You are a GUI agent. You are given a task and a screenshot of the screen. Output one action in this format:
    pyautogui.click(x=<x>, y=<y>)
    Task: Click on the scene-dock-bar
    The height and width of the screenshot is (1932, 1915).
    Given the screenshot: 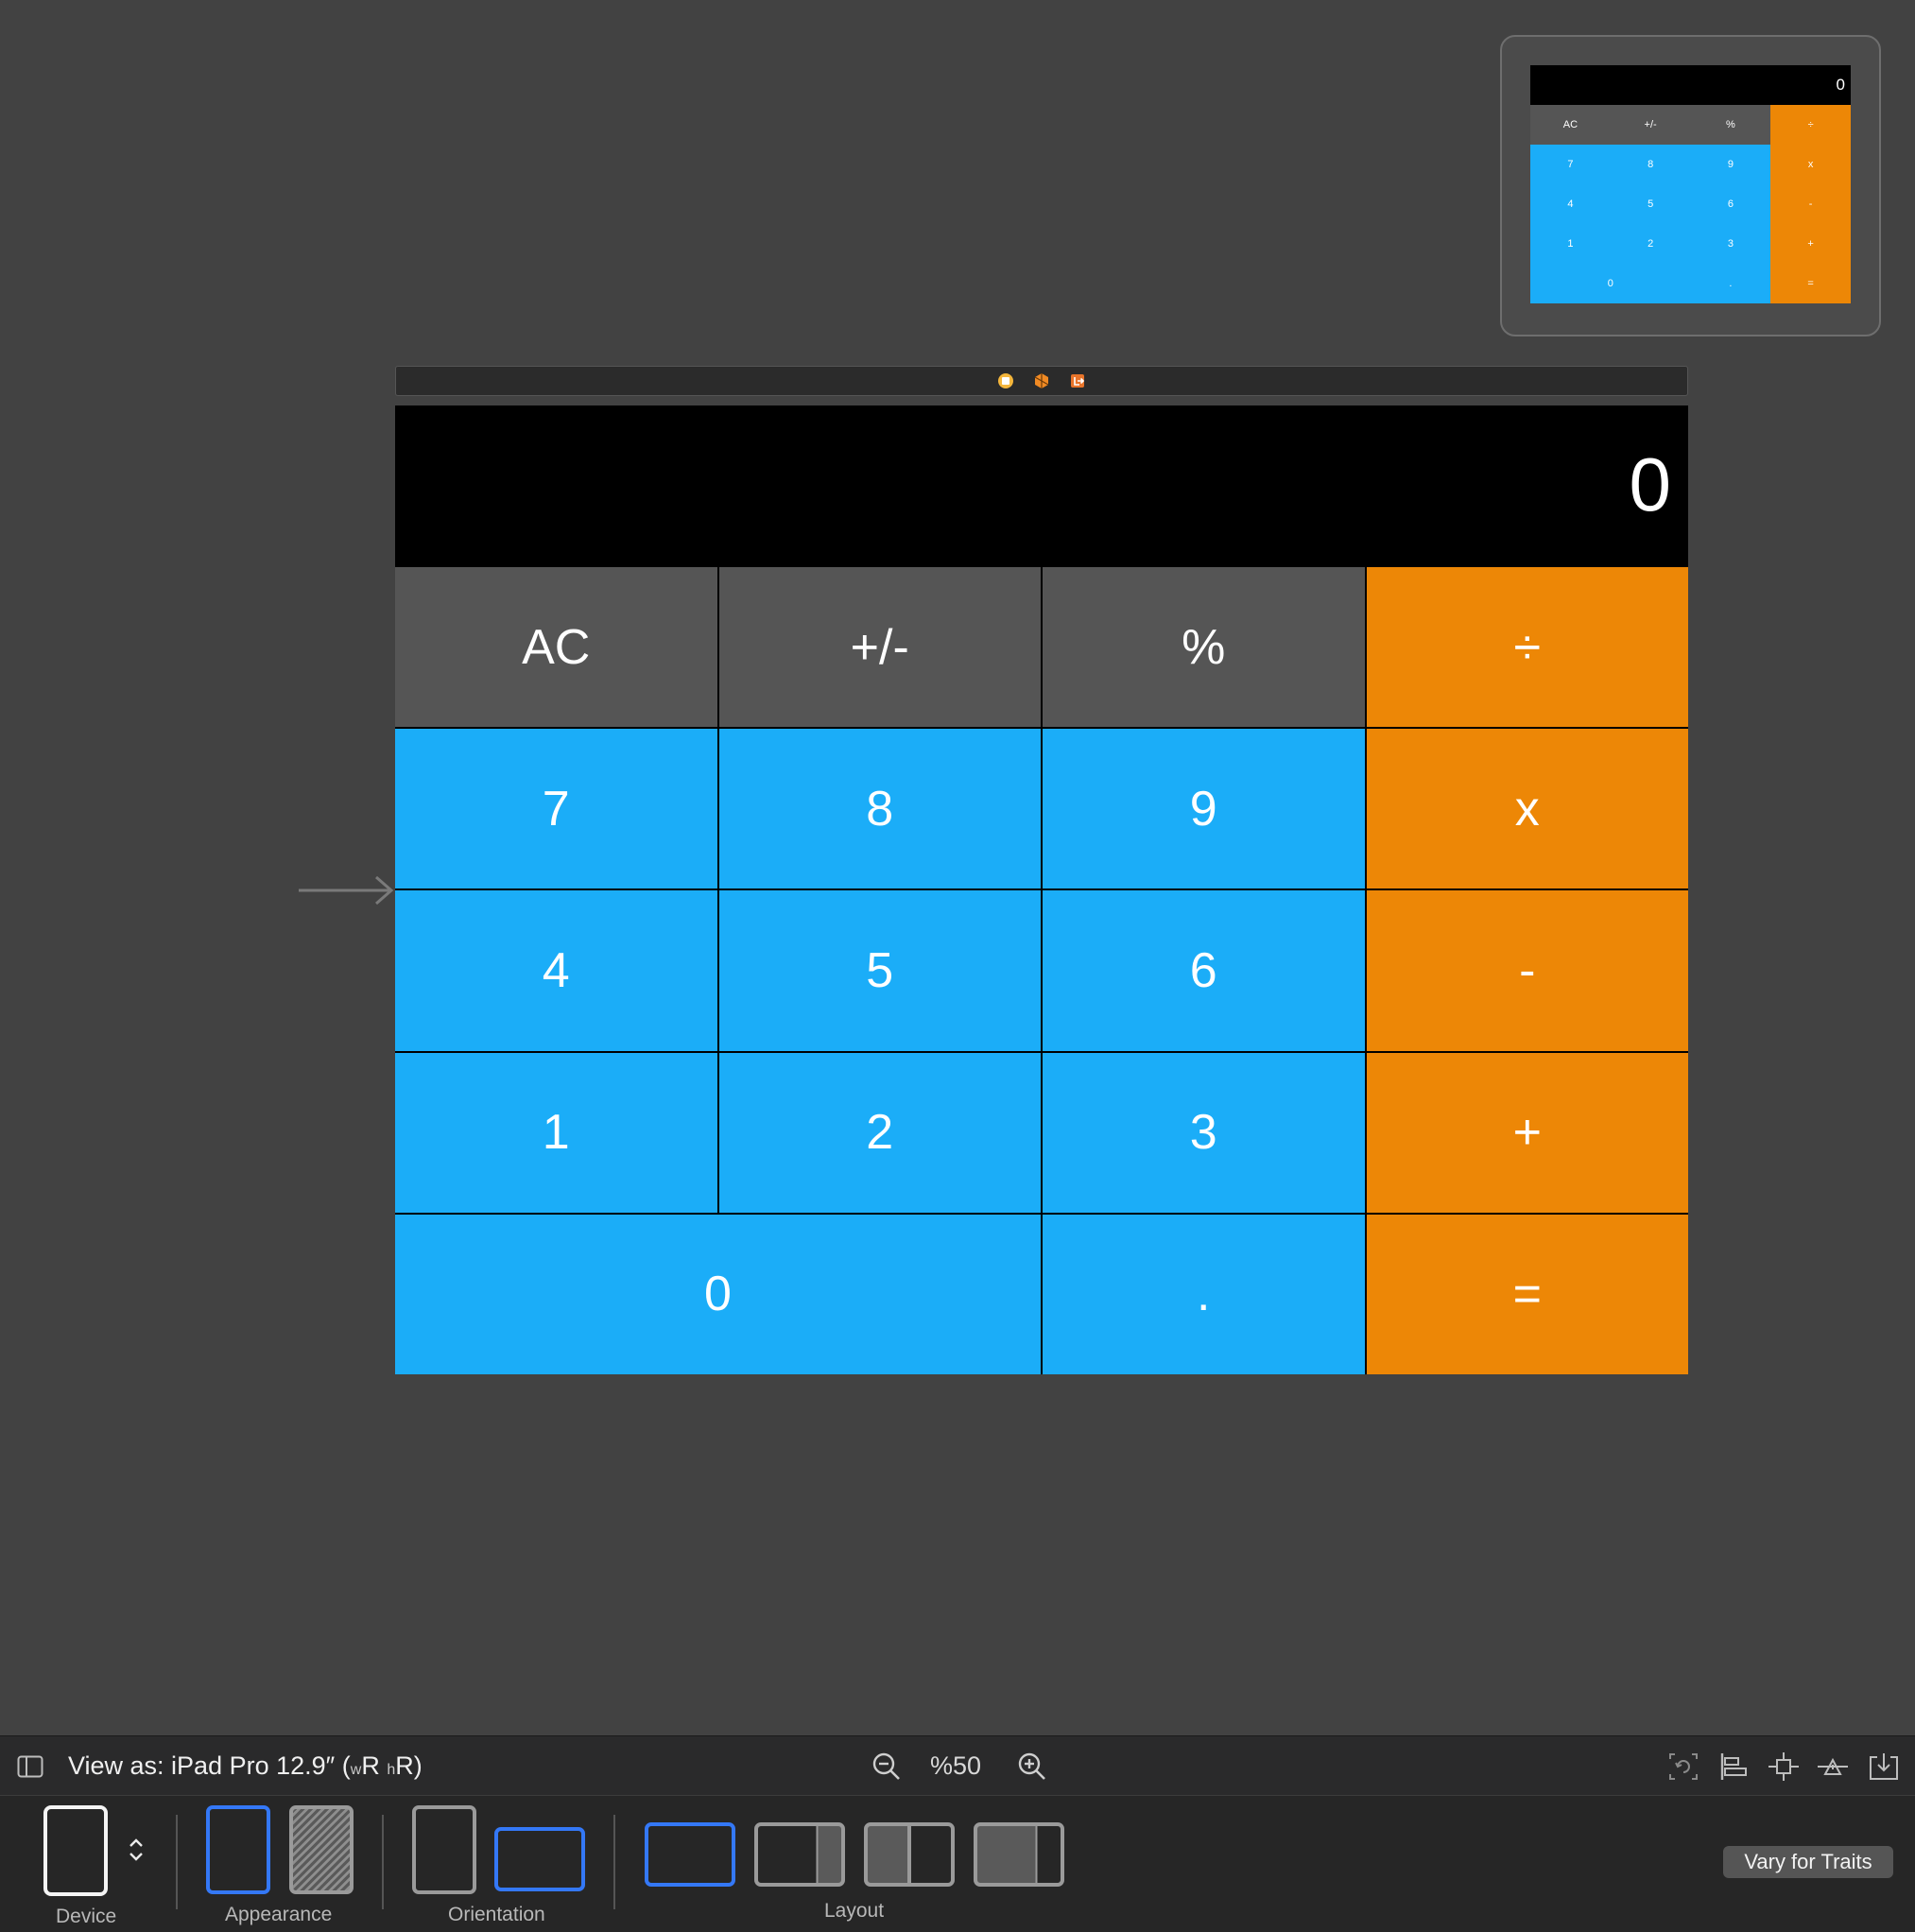 What is the action you would take?
    pyautogui.click(x=1041, y=381)
    